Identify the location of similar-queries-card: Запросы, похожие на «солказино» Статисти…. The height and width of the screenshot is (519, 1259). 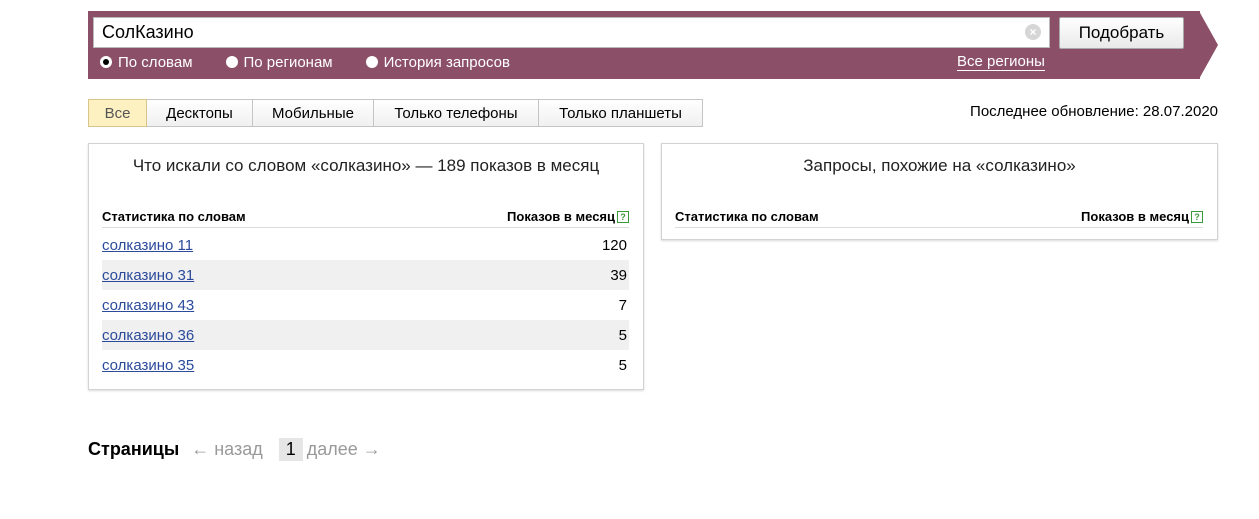
(939, 191).